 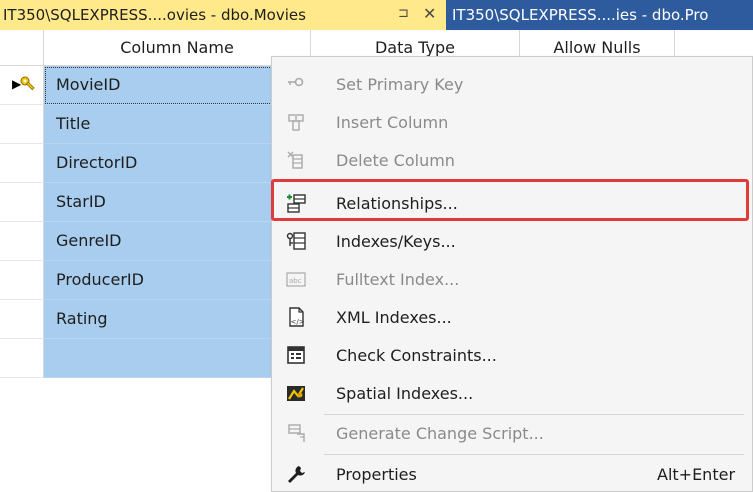 I want to click on menu-item-insert-column: Insert Column, so click(x=512, y=122).